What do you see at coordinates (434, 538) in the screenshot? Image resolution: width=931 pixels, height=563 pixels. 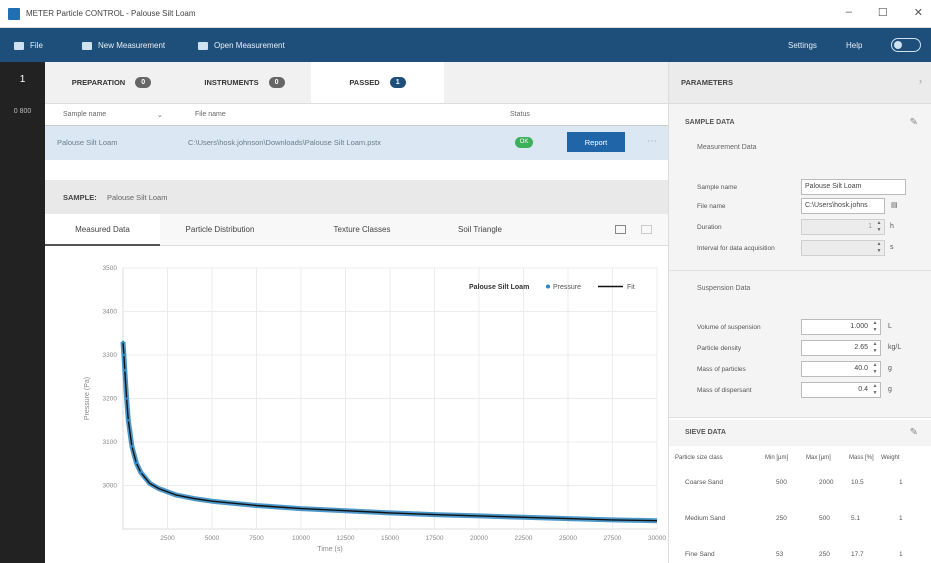 I see `x-tick-label: 17500` at bounding box center [434, 538].